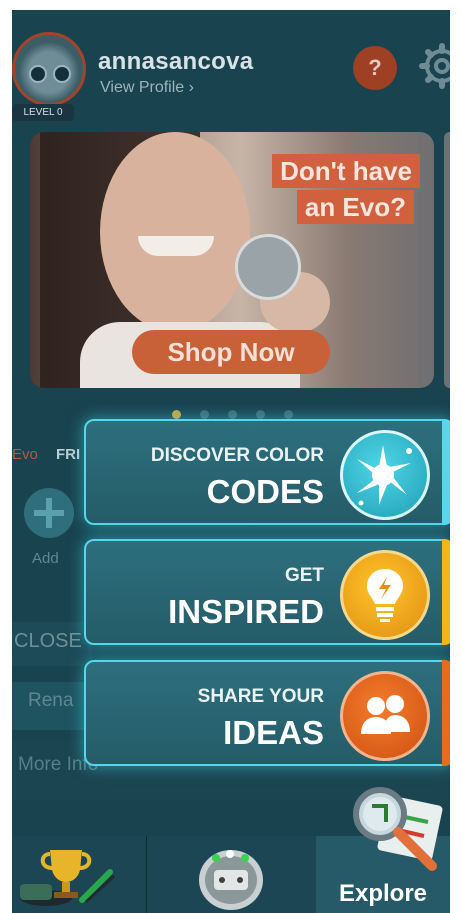  I want to click on promo-headline-line2: an Evo?, so click(355, 207).